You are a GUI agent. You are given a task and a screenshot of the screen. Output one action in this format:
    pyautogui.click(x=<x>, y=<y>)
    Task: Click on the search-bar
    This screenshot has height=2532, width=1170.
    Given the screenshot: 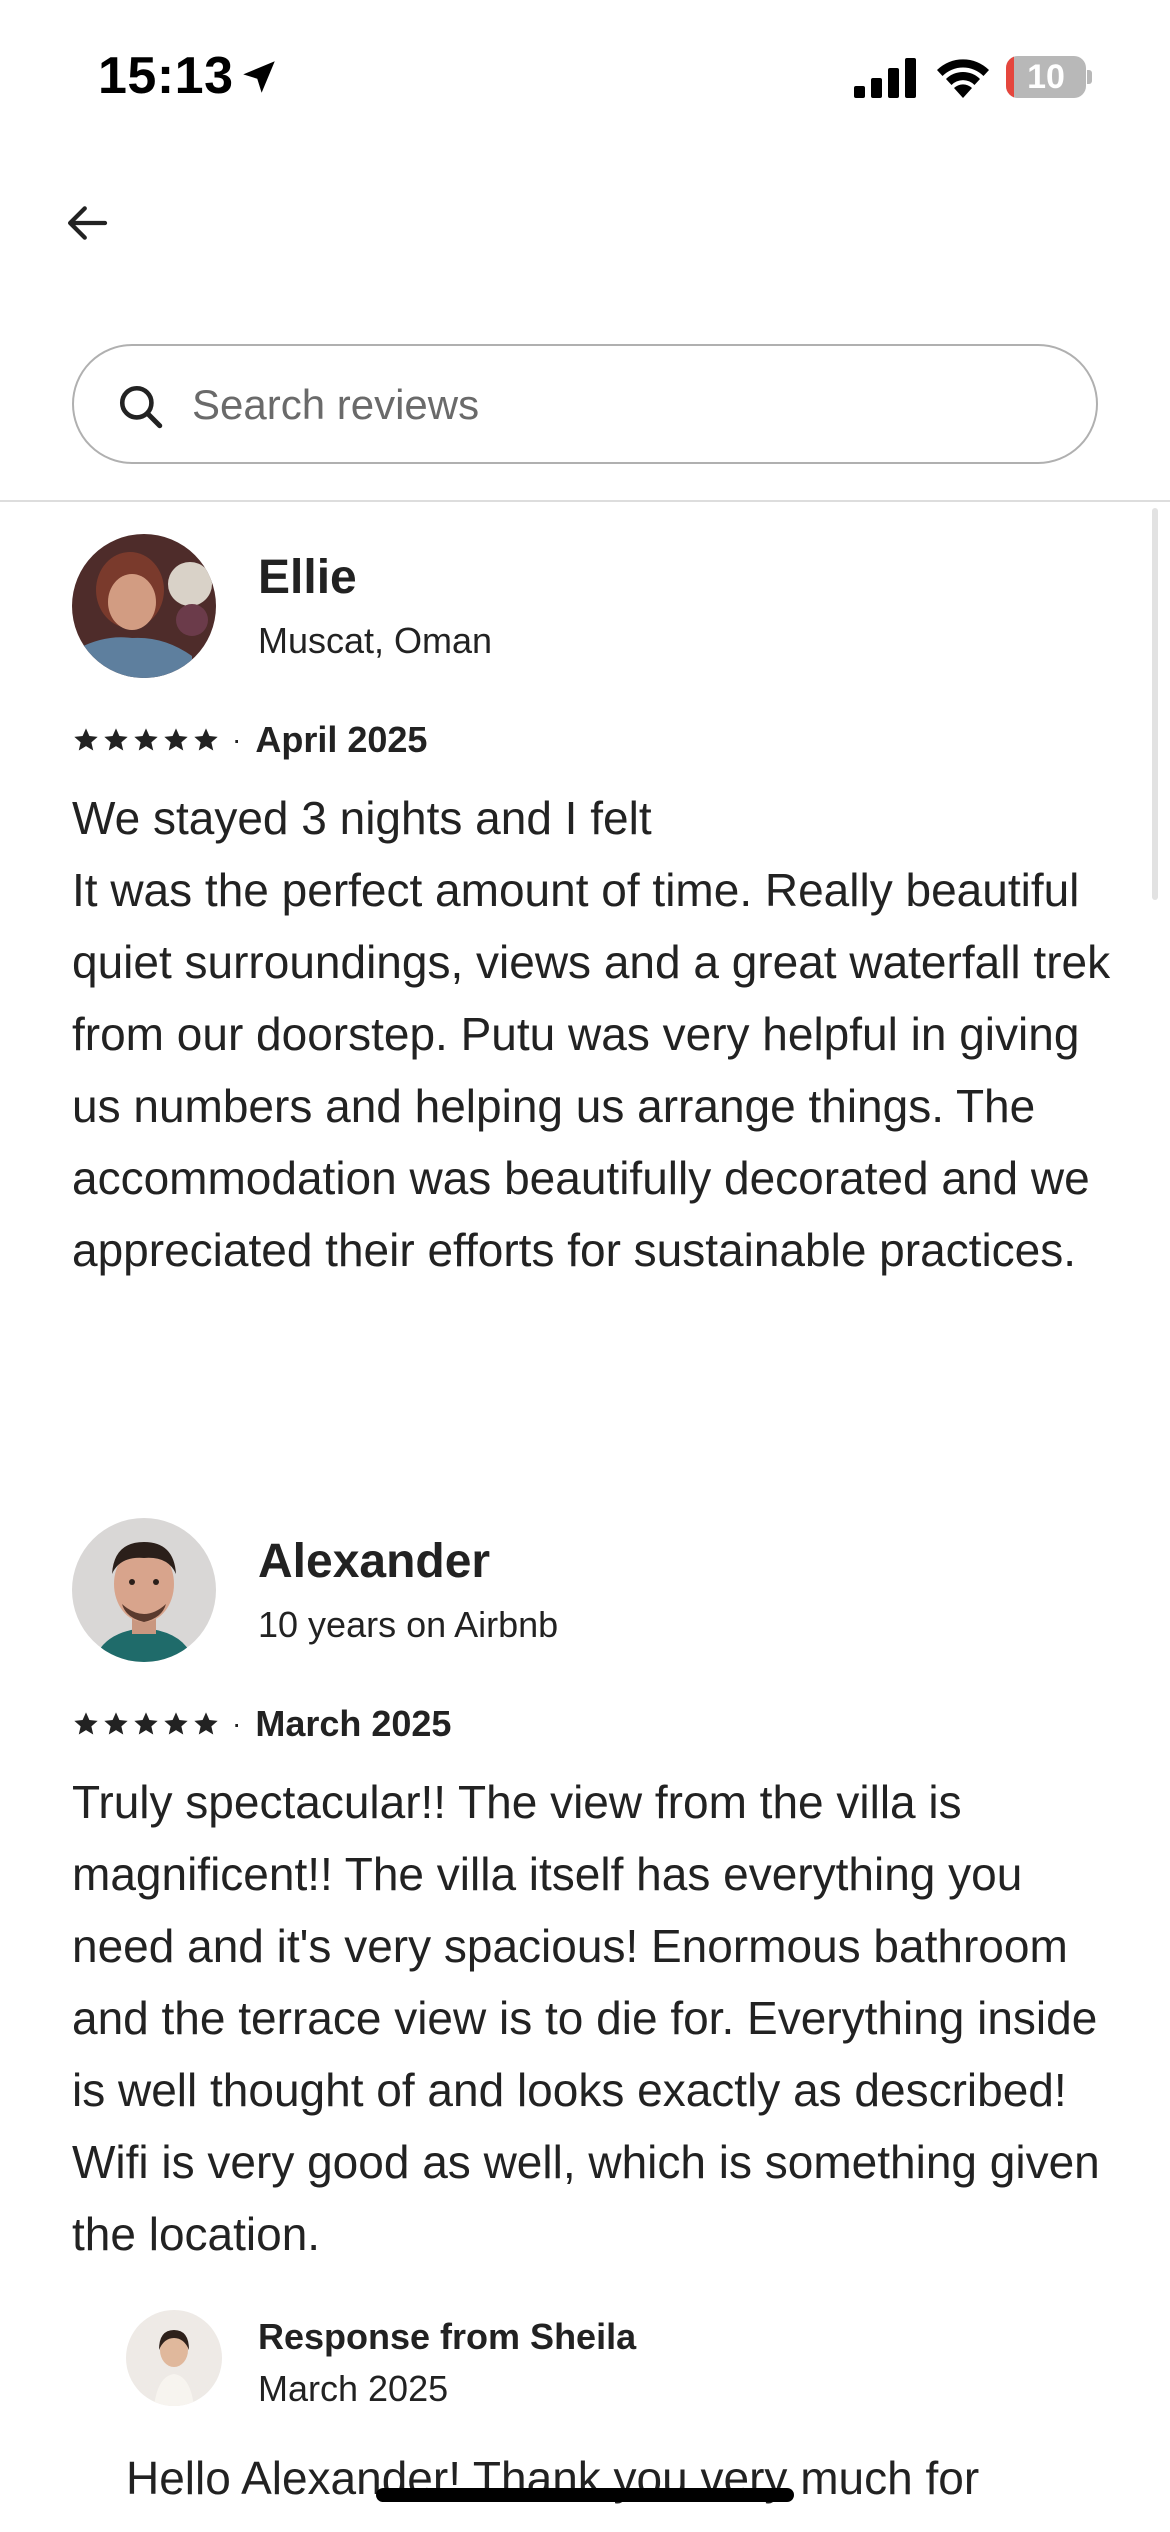 What is the action you would take?
    pyautogui.click(x=585, y=404)
    